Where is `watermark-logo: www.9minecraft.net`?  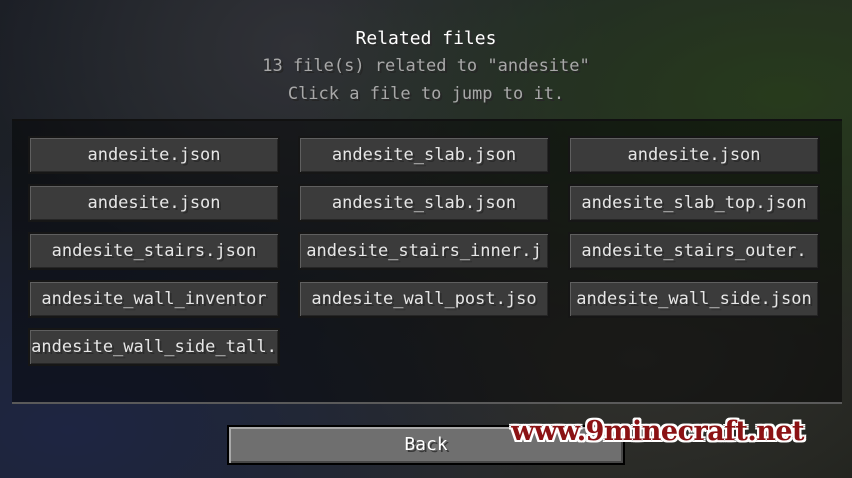
watermark-logo: www.9minecraft.net is located at coordinates (657, 431).